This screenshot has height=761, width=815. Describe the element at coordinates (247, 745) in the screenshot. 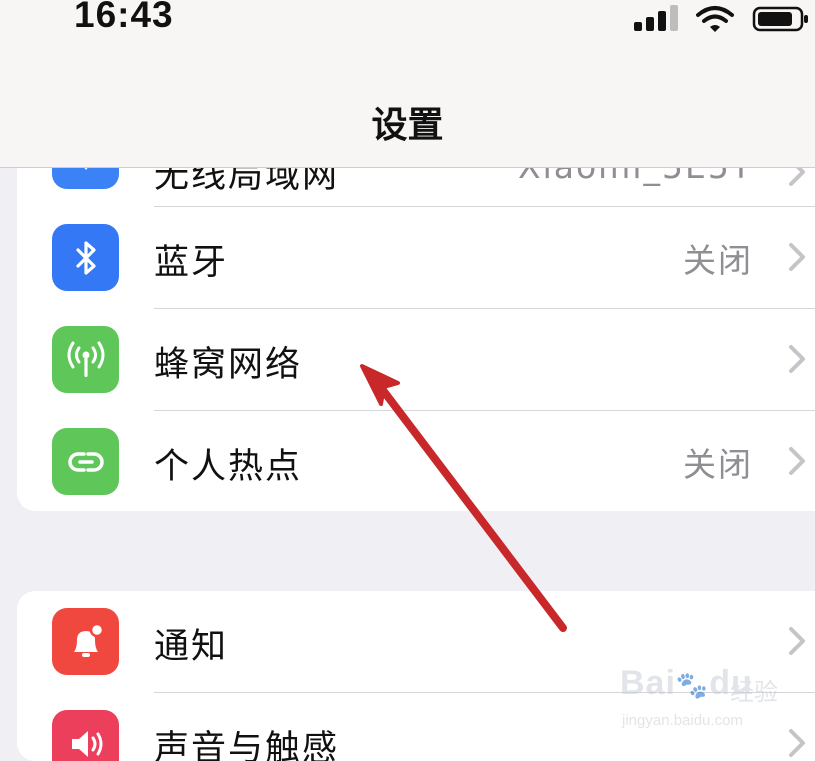

I see `settings-row-label: 声音与触感` at that location.